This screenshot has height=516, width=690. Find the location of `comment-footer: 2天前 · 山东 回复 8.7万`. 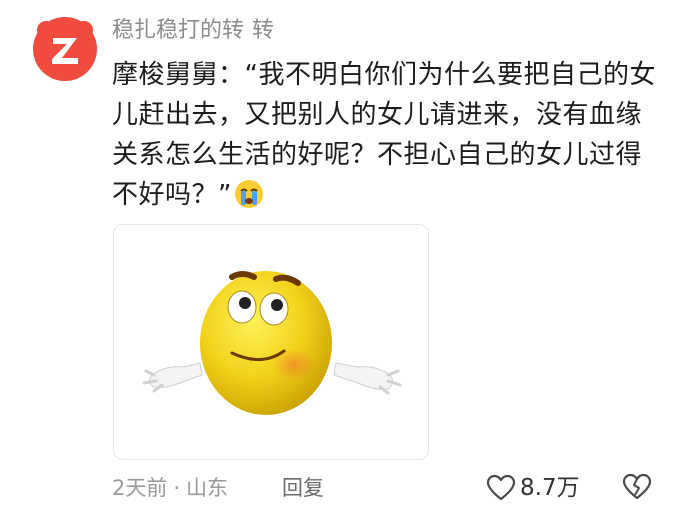

comment-footer: 2天前 · 山东 回复 8.7万 is located at coordinates (384, 488).